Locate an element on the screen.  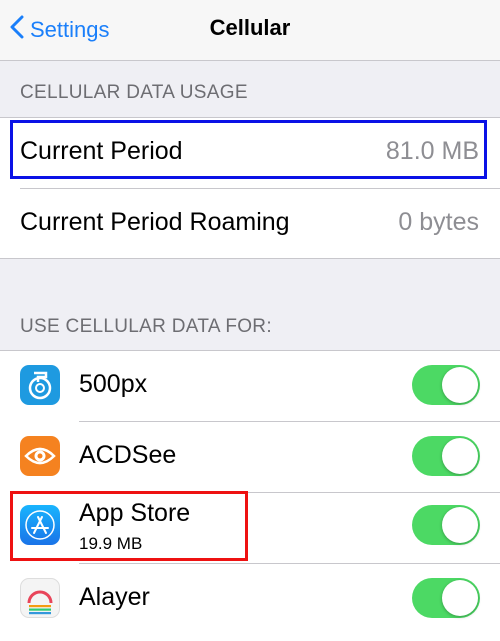
app-name: 500px is located at coordinates (113, 384).